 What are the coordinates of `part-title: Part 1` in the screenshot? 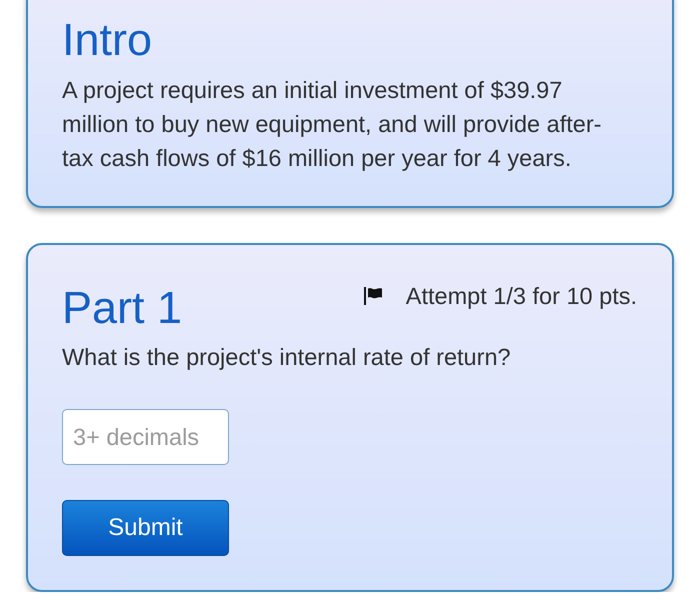 It's located at (122, 308).